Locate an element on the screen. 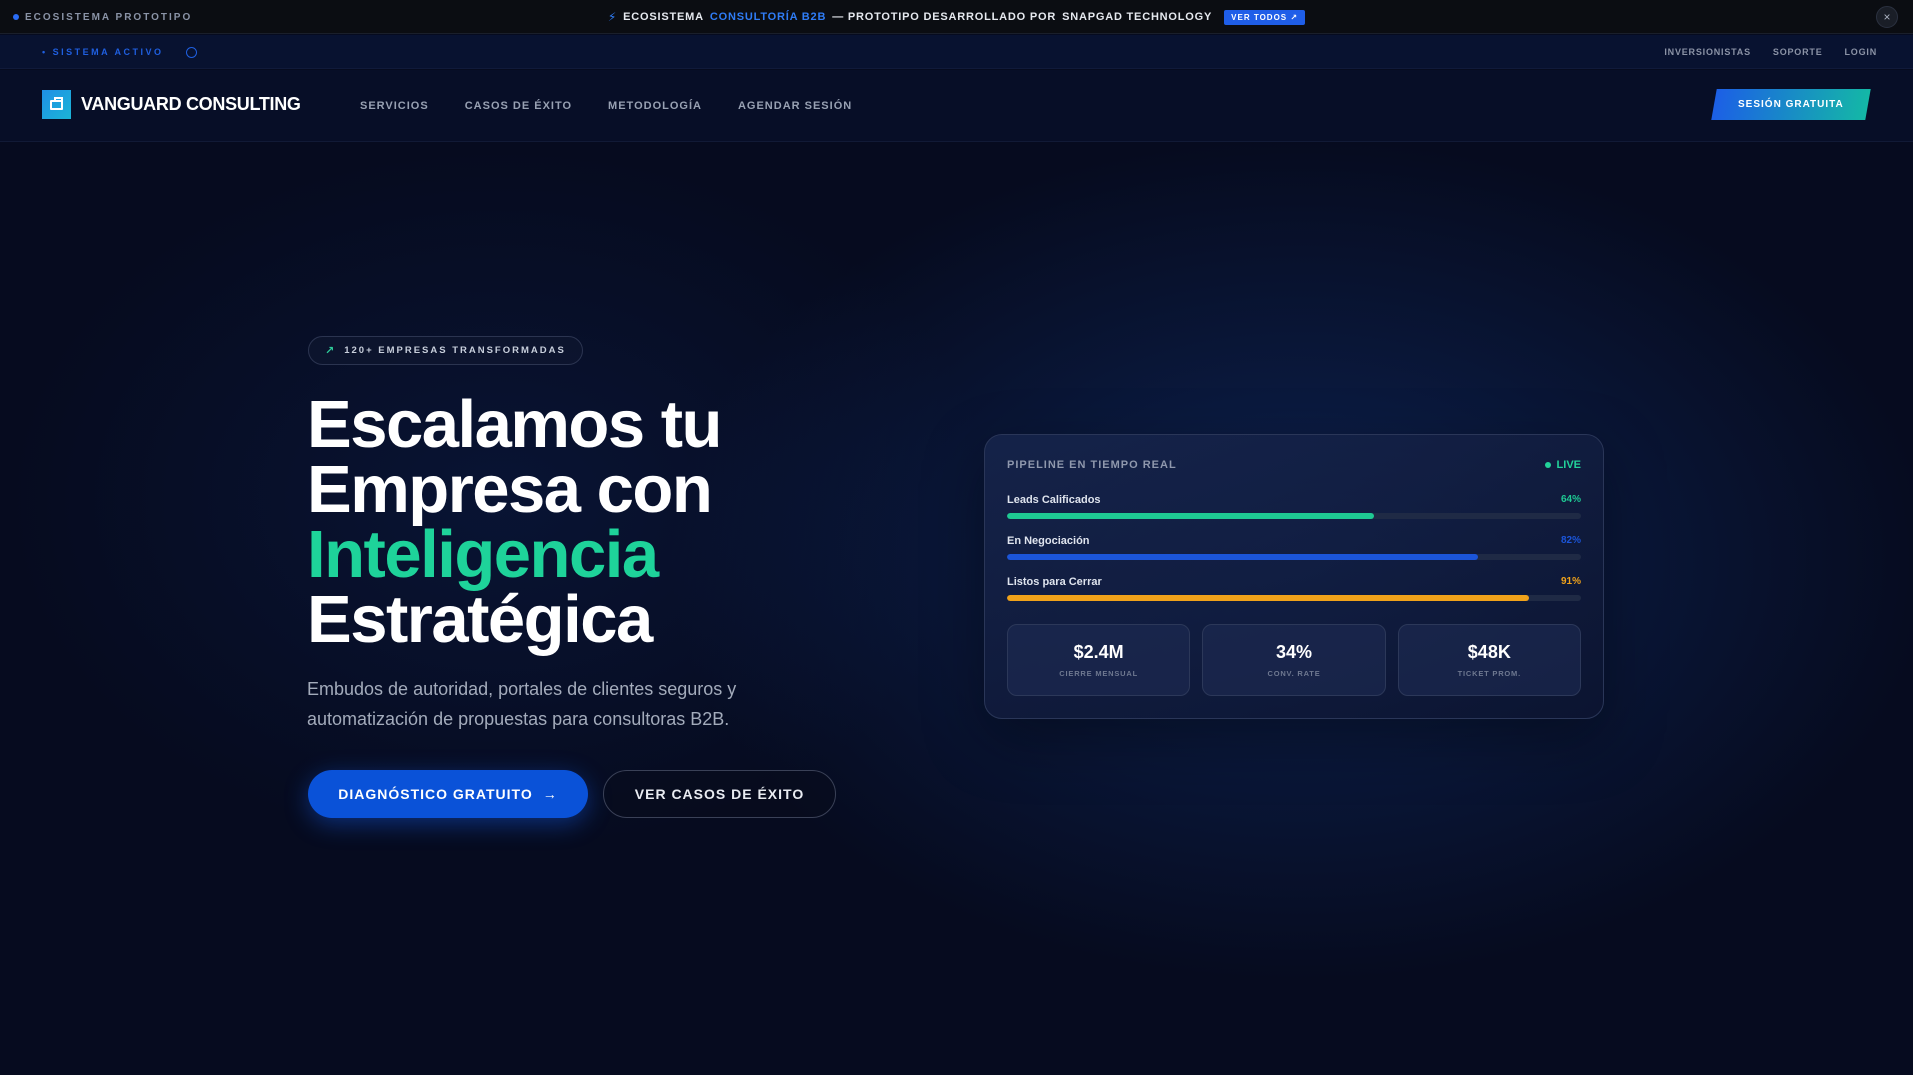 Image resolution: width=1913 pixels, height=1075 pixels. stat-value: 34% is located at coordinates (1293, 652).